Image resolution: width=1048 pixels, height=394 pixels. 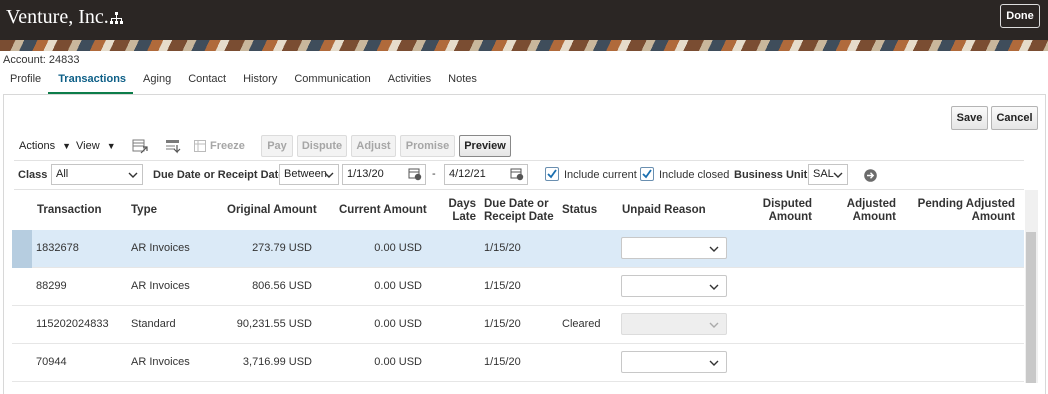 I want to click on actions-menu: Actions ▼, so click(x=45, y=146).